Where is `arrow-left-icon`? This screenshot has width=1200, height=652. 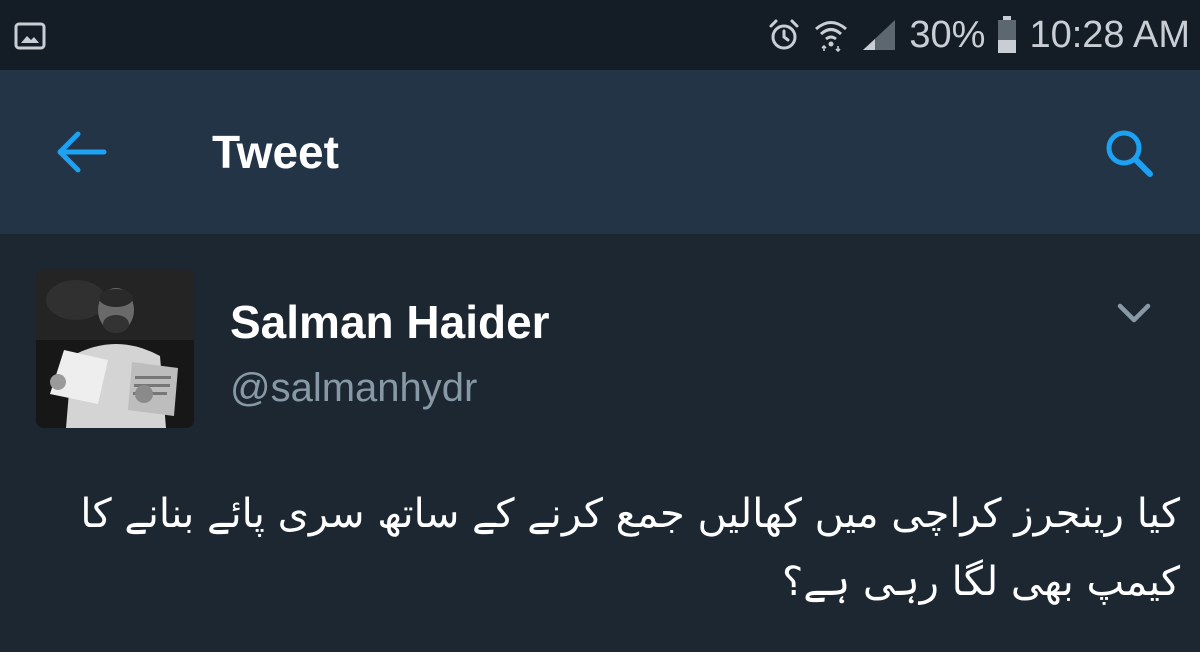 arrow-left-icon is located at coordinates (82, 152).